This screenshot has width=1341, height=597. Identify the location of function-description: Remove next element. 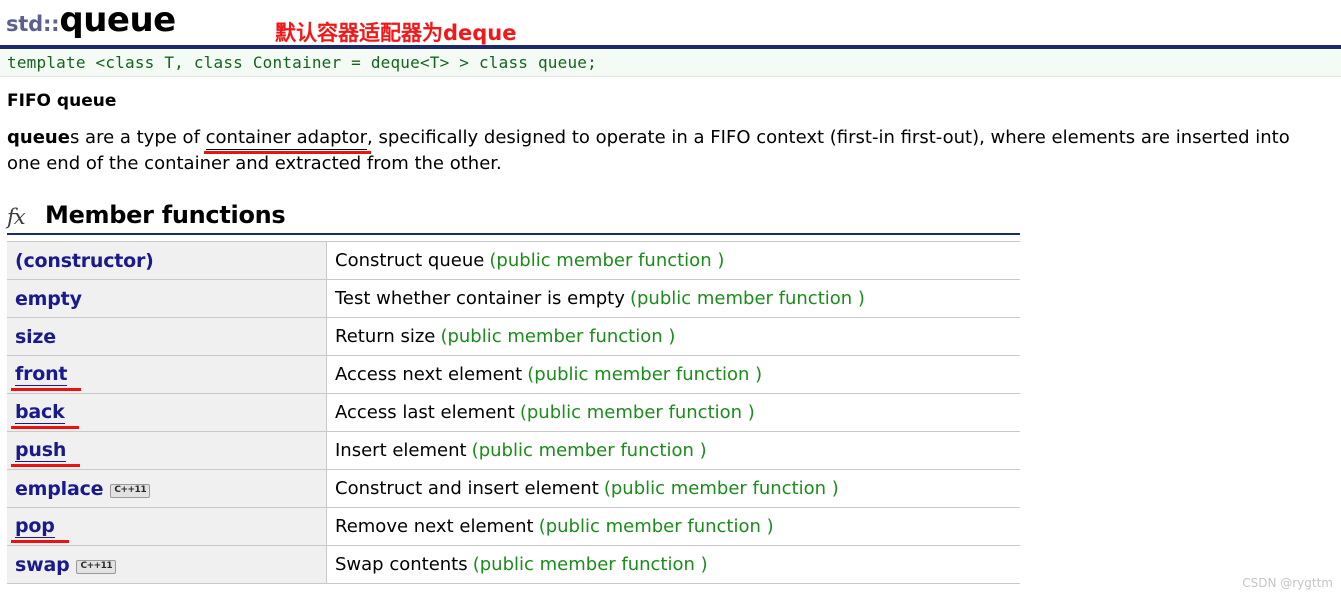
(434, 526).